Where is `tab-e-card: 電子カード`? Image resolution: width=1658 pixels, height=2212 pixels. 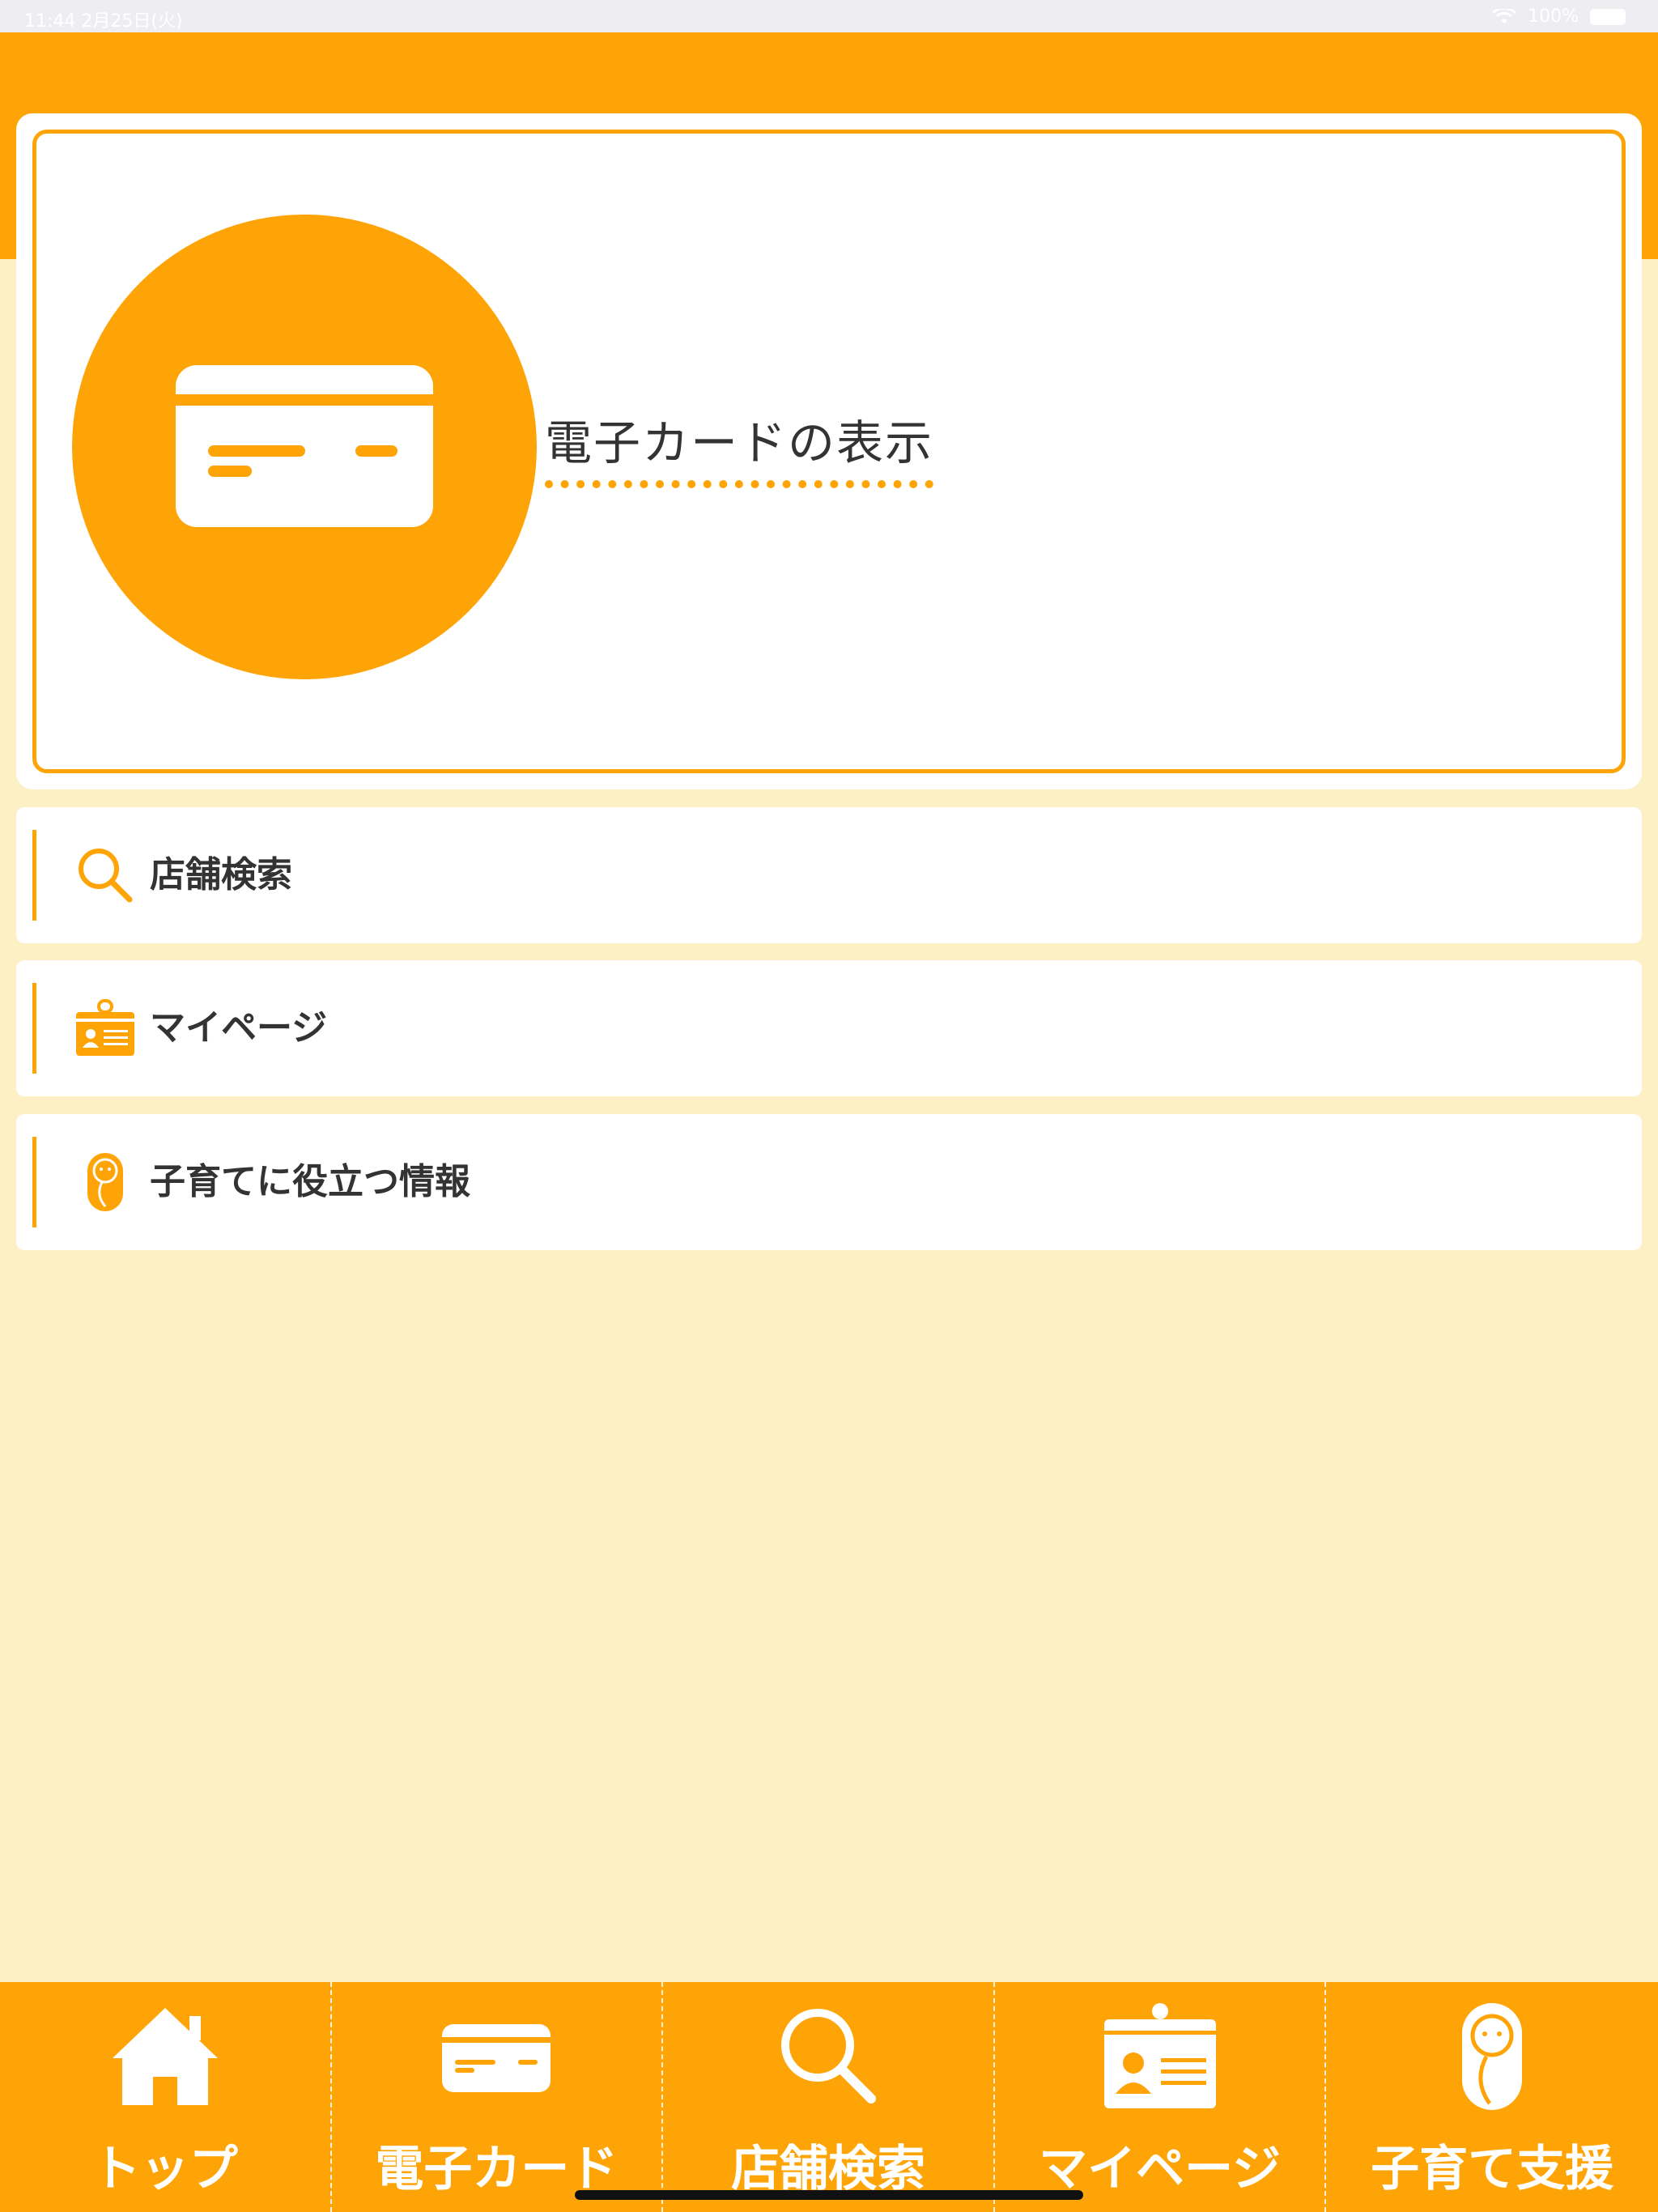 tab-e-card: 電子カード is located at coordinates (498, 2097).